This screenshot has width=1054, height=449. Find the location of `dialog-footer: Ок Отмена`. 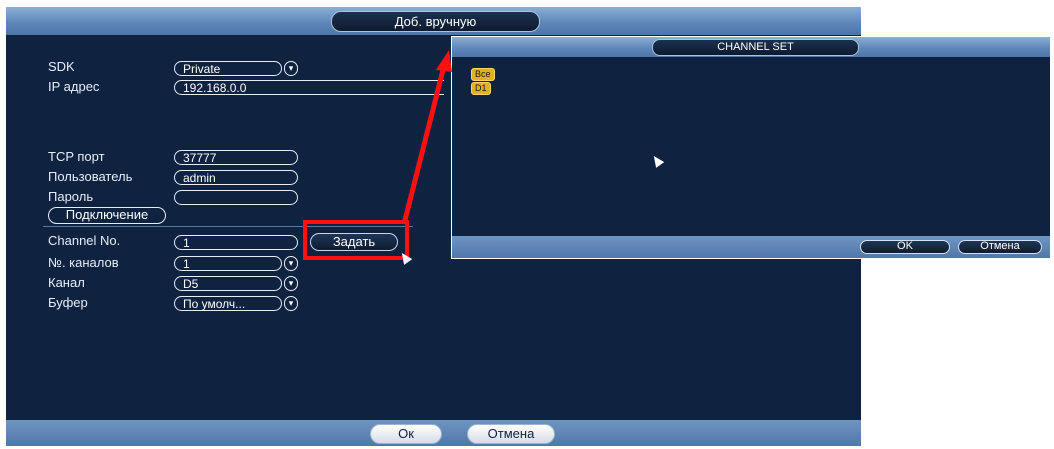

dialog-footer: Ок Отмена is located at coordinates (433, 433).